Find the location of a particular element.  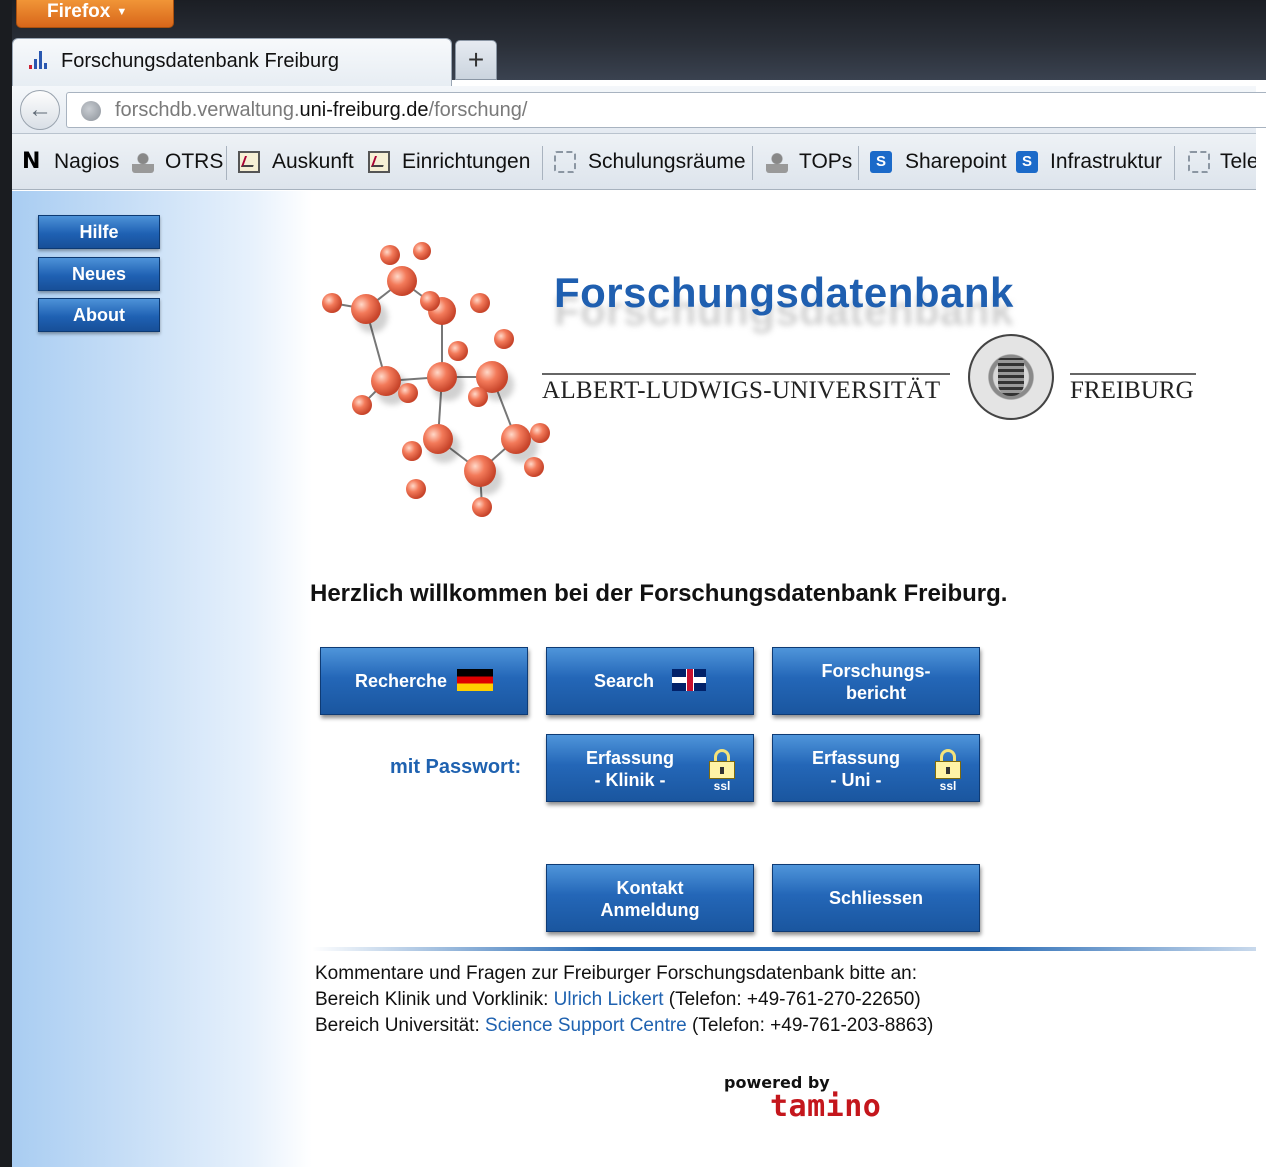

bookmark-tele: Tele is located at coordinates (1238, 162).